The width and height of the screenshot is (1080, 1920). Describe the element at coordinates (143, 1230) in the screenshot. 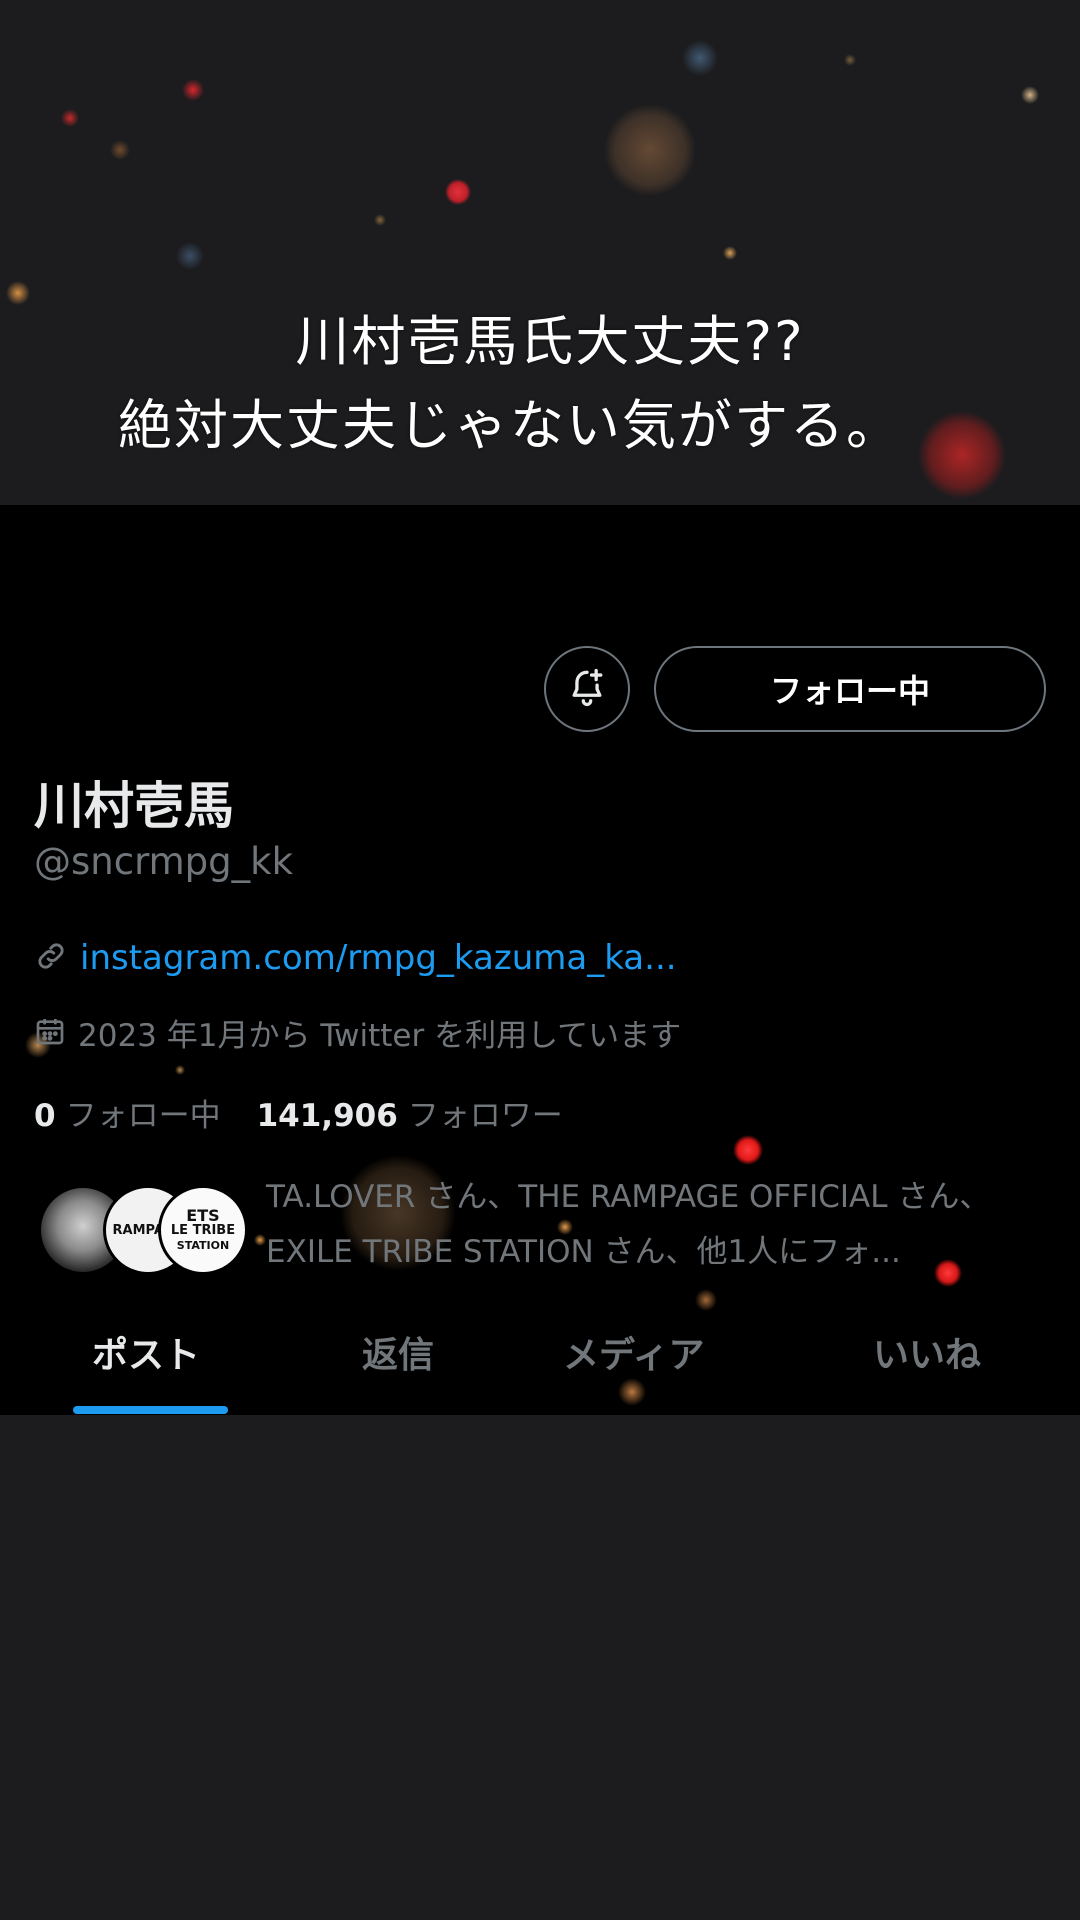

I see `followed-by-avatars: RAMPAGE ETS LE TRIBE STATION` at that location.